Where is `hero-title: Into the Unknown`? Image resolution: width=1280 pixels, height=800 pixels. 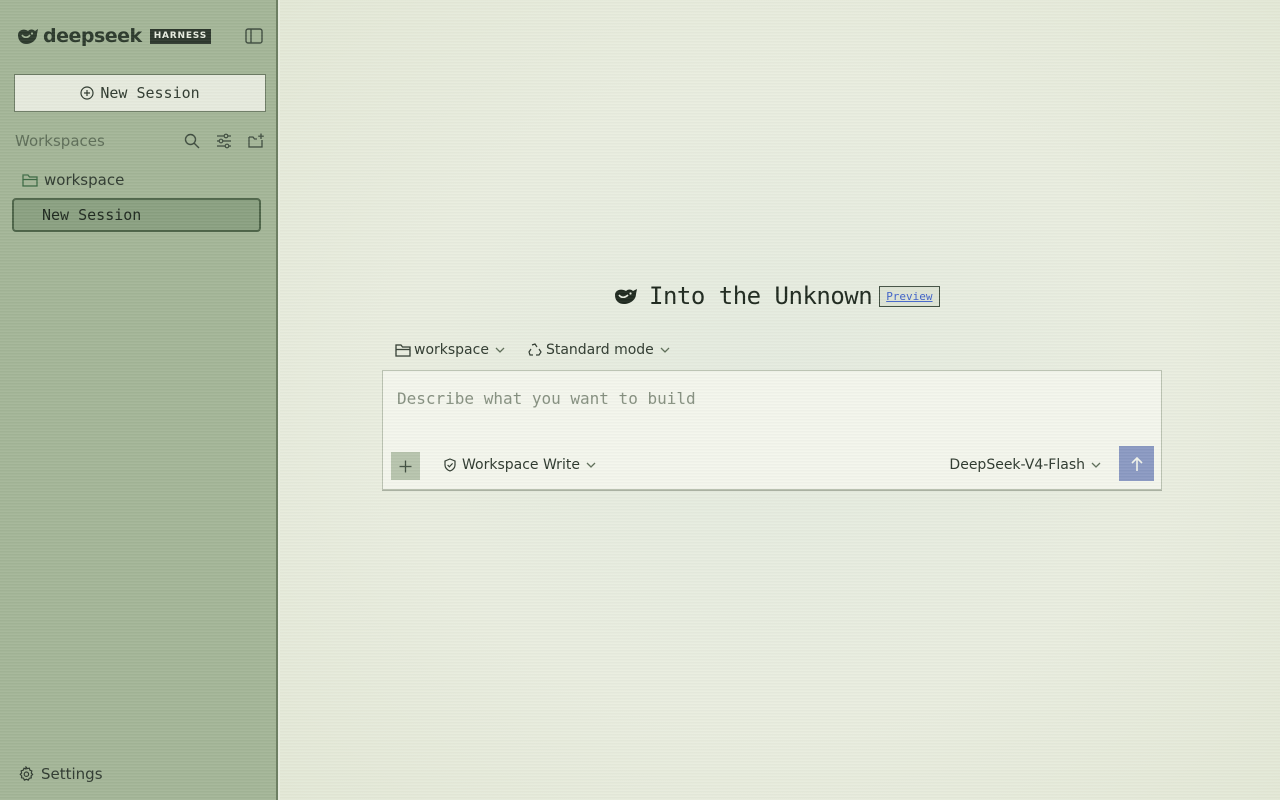 hero-title: Into the Unknown is located at coordinates (761, 296).